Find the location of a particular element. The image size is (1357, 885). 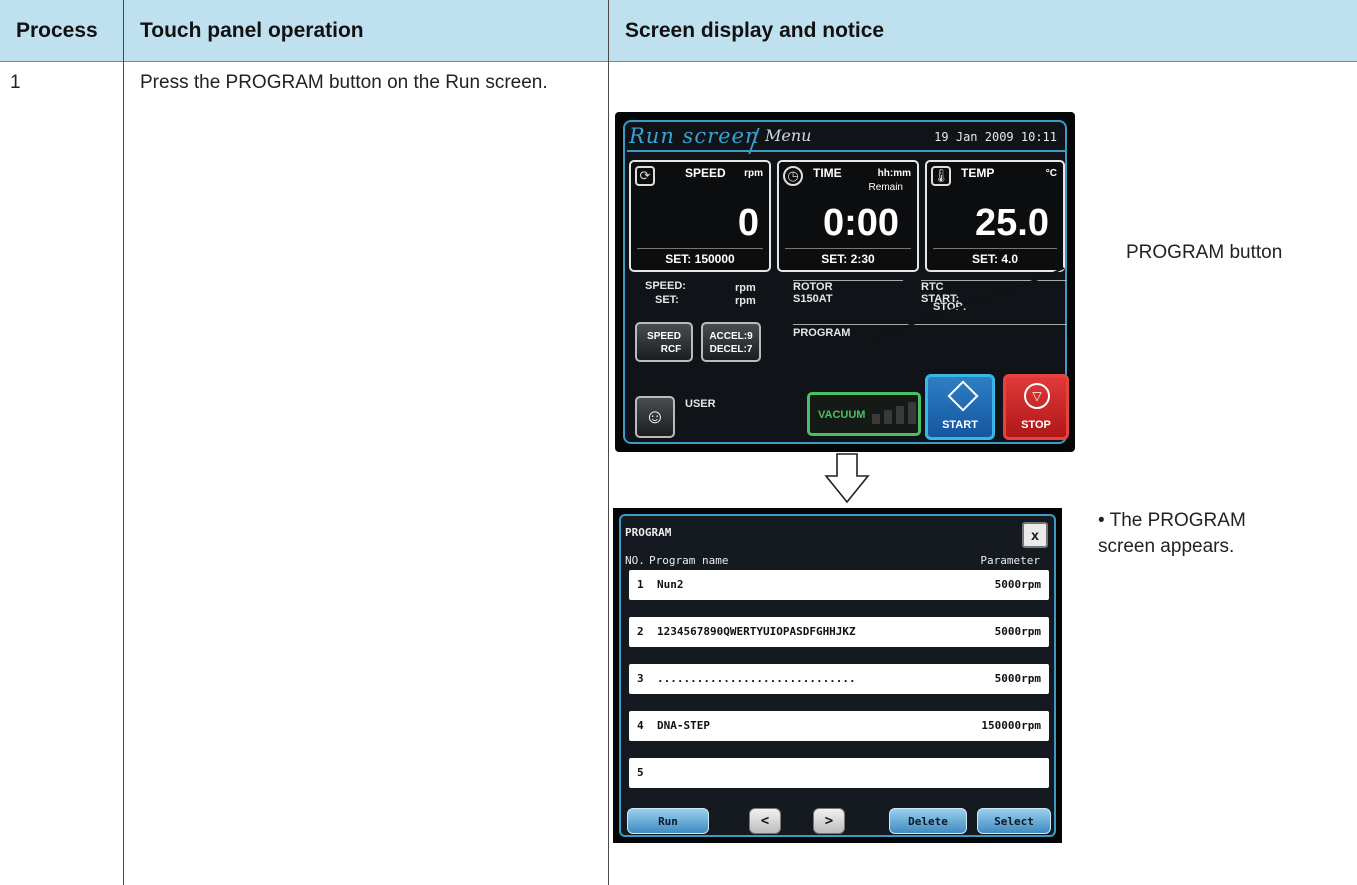

column-no: NO. is located at coordinates (635, 560).